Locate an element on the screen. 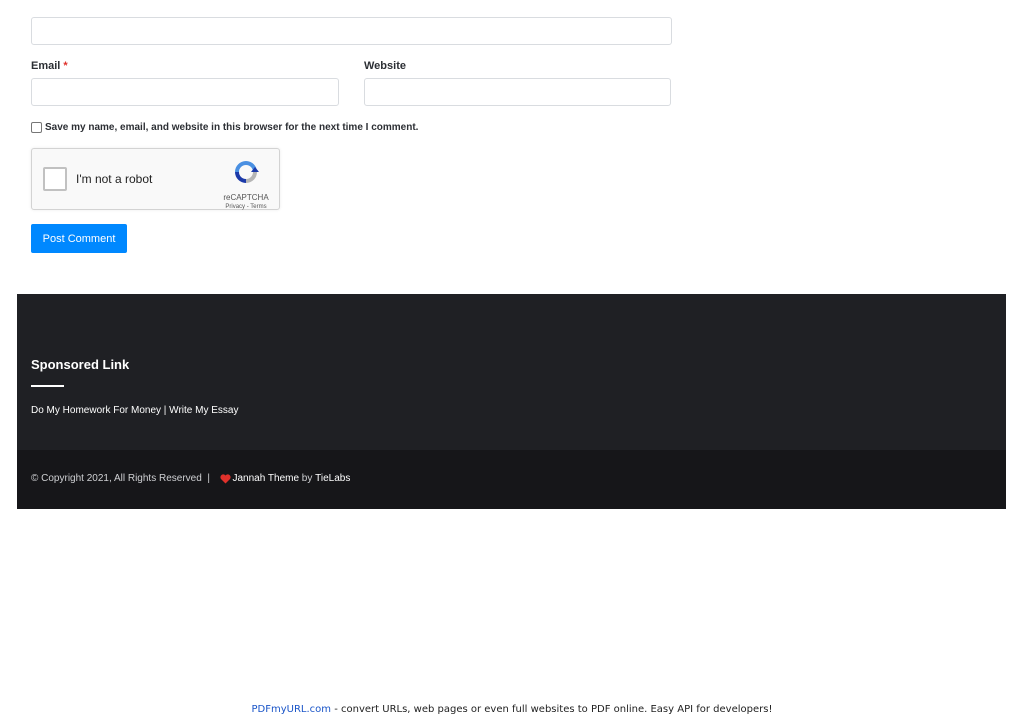  save-consent-checkbox is located at coordinates (36, 127).